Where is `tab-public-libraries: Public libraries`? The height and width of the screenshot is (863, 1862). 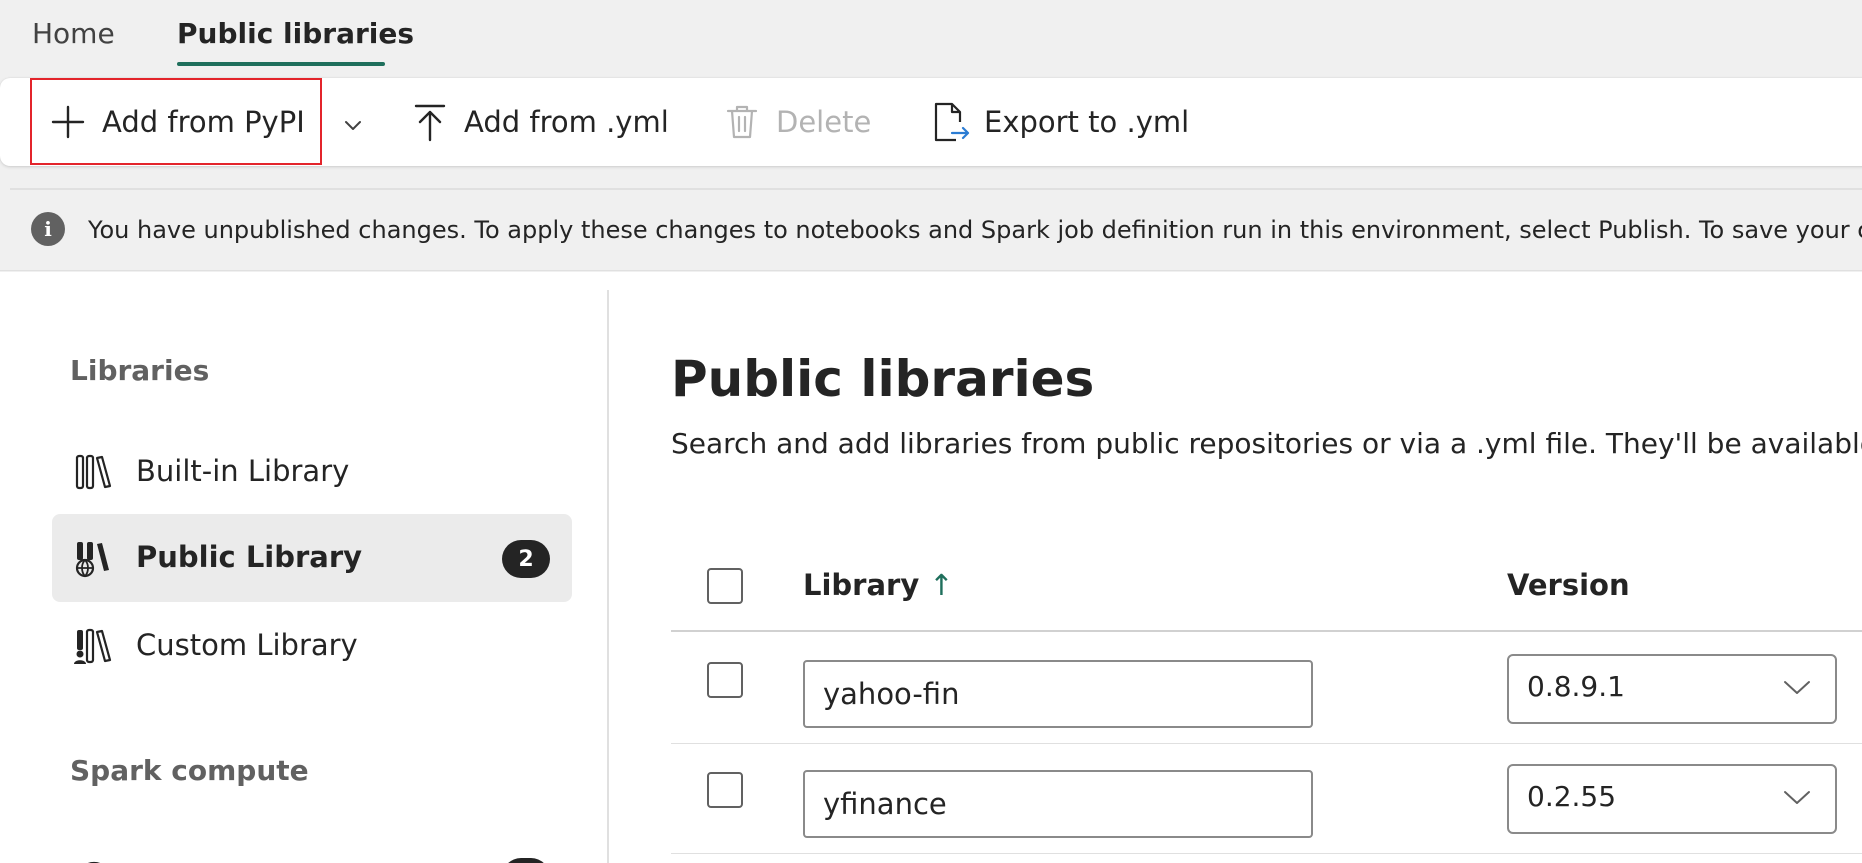 tab-public-libraries: Public libraries is located at coordinates (295, 34).